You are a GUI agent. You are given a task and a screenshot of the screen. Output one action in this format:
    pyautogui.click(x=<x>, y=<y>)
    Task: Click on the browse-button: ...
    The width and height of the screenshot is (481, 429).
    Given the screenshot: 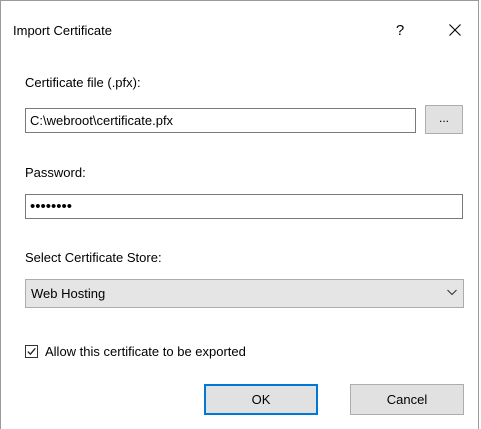 What is the action you would take?
    pyautogui.click(x=444, y=119)
    